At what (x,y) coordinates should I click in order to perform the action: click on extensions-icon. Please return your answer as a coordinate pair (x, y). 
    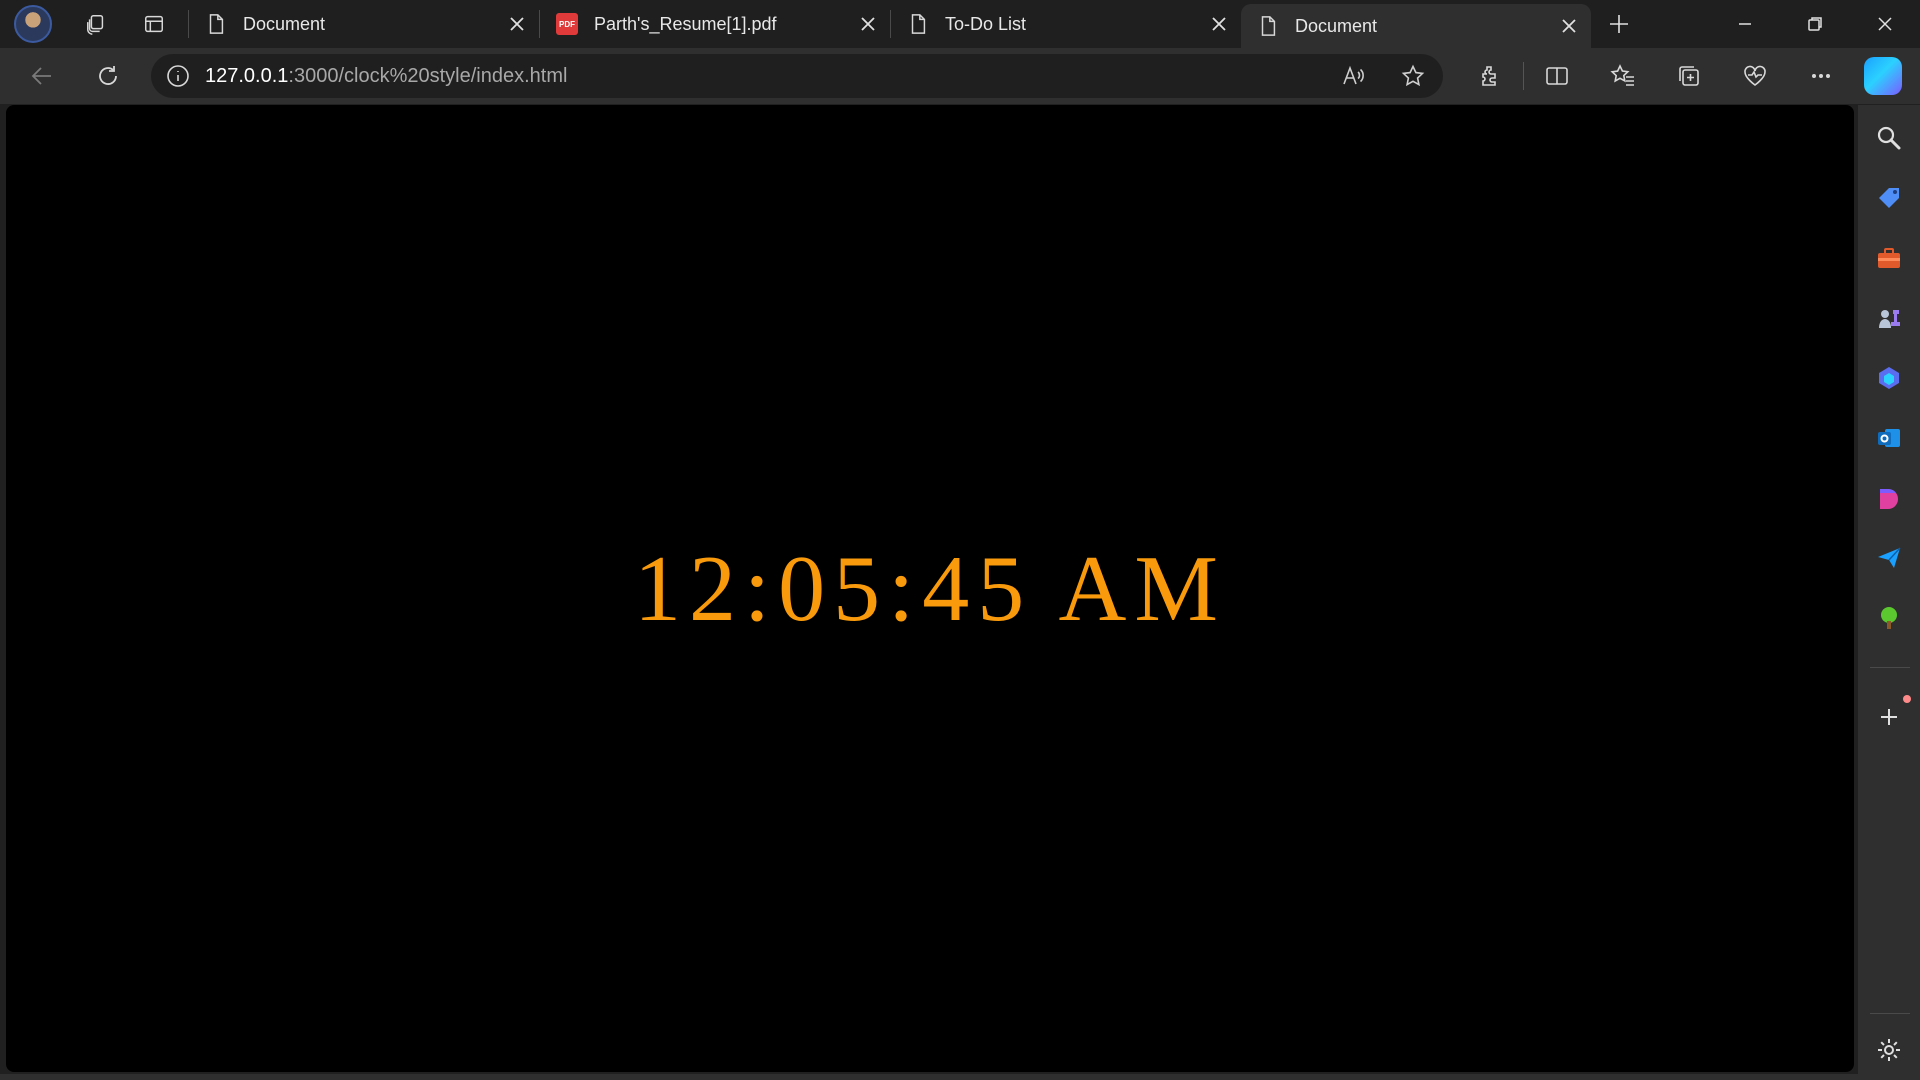
    Looking at the image, I should click on (1490, 76).